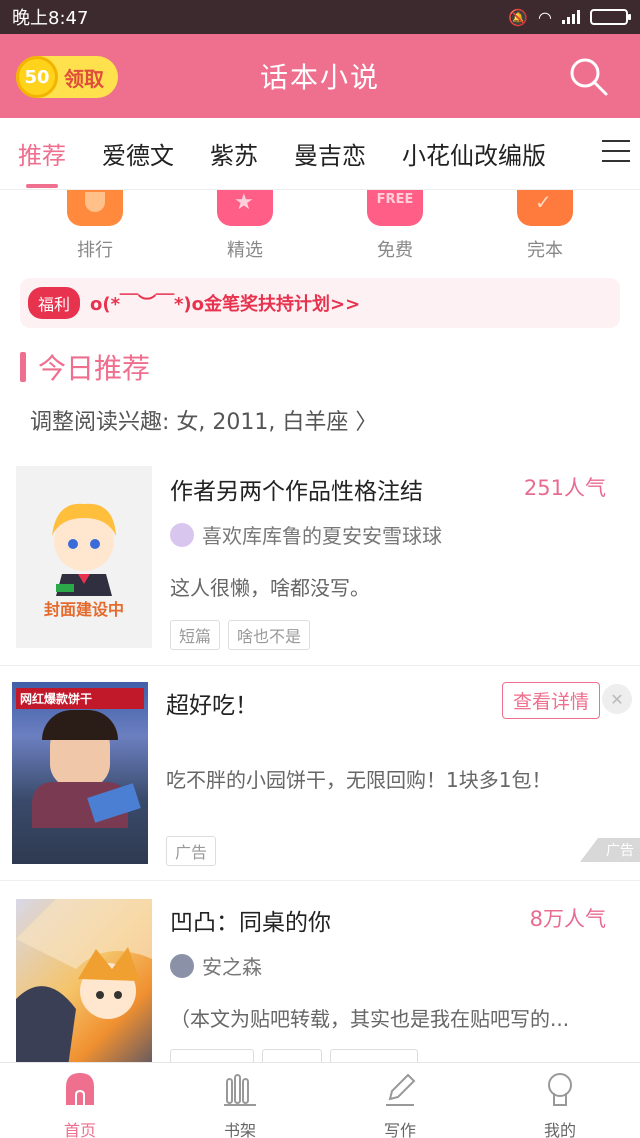 This screenshot has height=1138, width=640. I want to click on wifi-icon: ◠, so click(545, 17).